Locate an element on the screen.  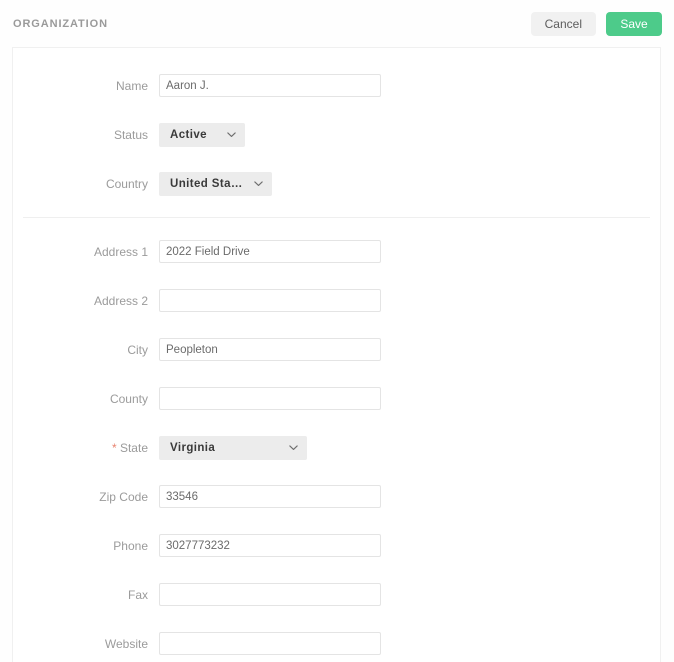
field-wrap-city is located at coordinates (409, 349).